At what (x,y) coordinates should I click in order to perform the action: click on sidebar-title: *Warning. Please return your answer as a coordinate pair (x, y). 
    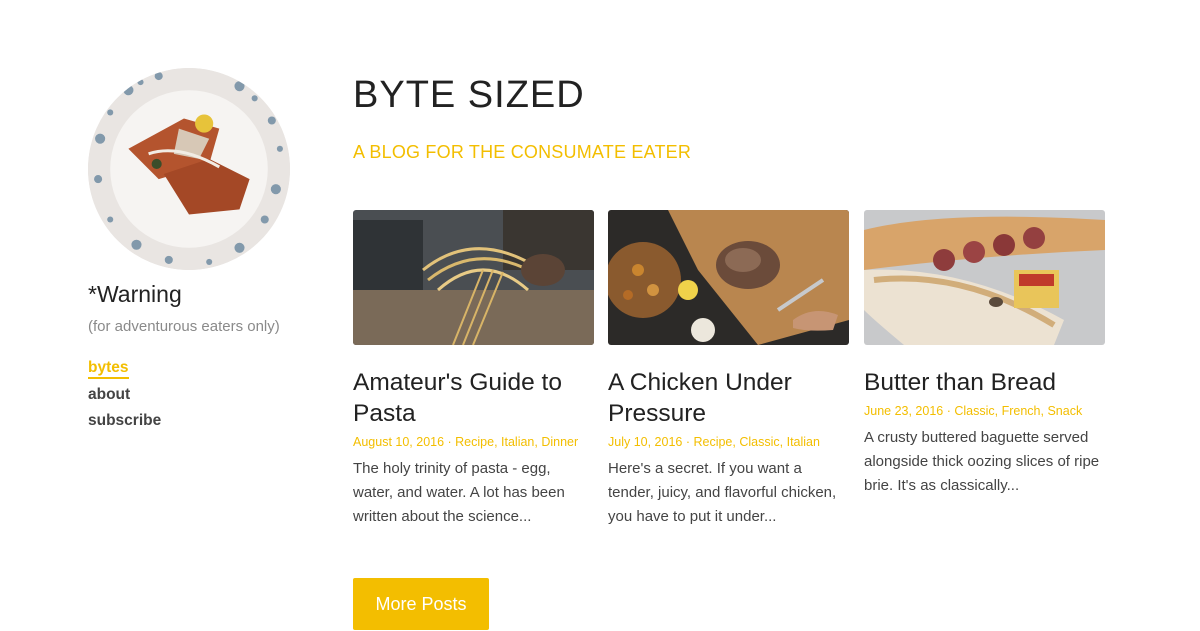
    Looking at the image, I should click on (135, 294).